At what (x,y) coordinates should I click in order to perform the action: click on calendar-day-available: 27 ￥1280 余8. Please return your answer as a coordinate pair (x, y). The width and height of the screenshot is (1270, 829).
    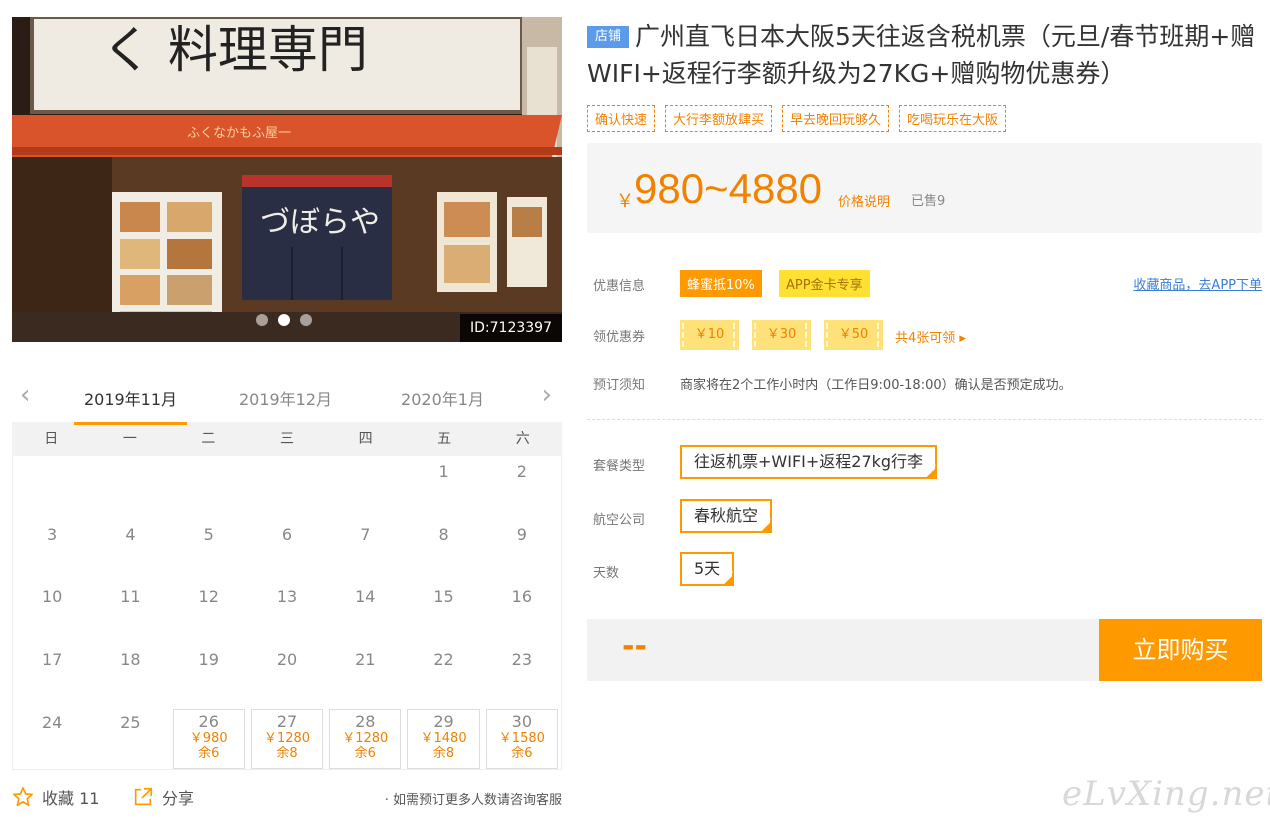
    Looking at the image, I should click on (287, 739).